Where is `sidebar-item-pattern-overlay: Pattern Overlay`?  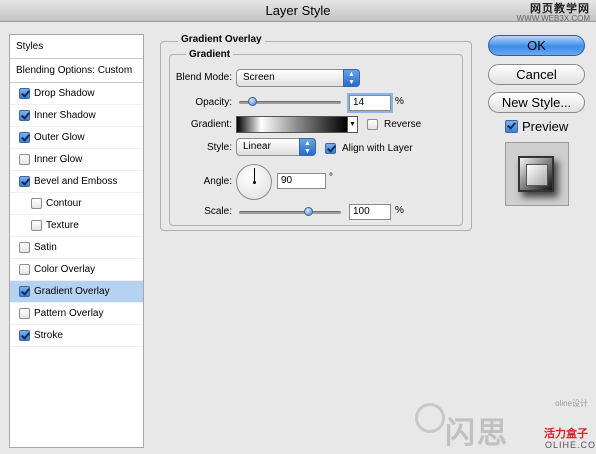 sidebar-item-pattern-overlay: Pattern Overlay is located at coordinates (76, 314).